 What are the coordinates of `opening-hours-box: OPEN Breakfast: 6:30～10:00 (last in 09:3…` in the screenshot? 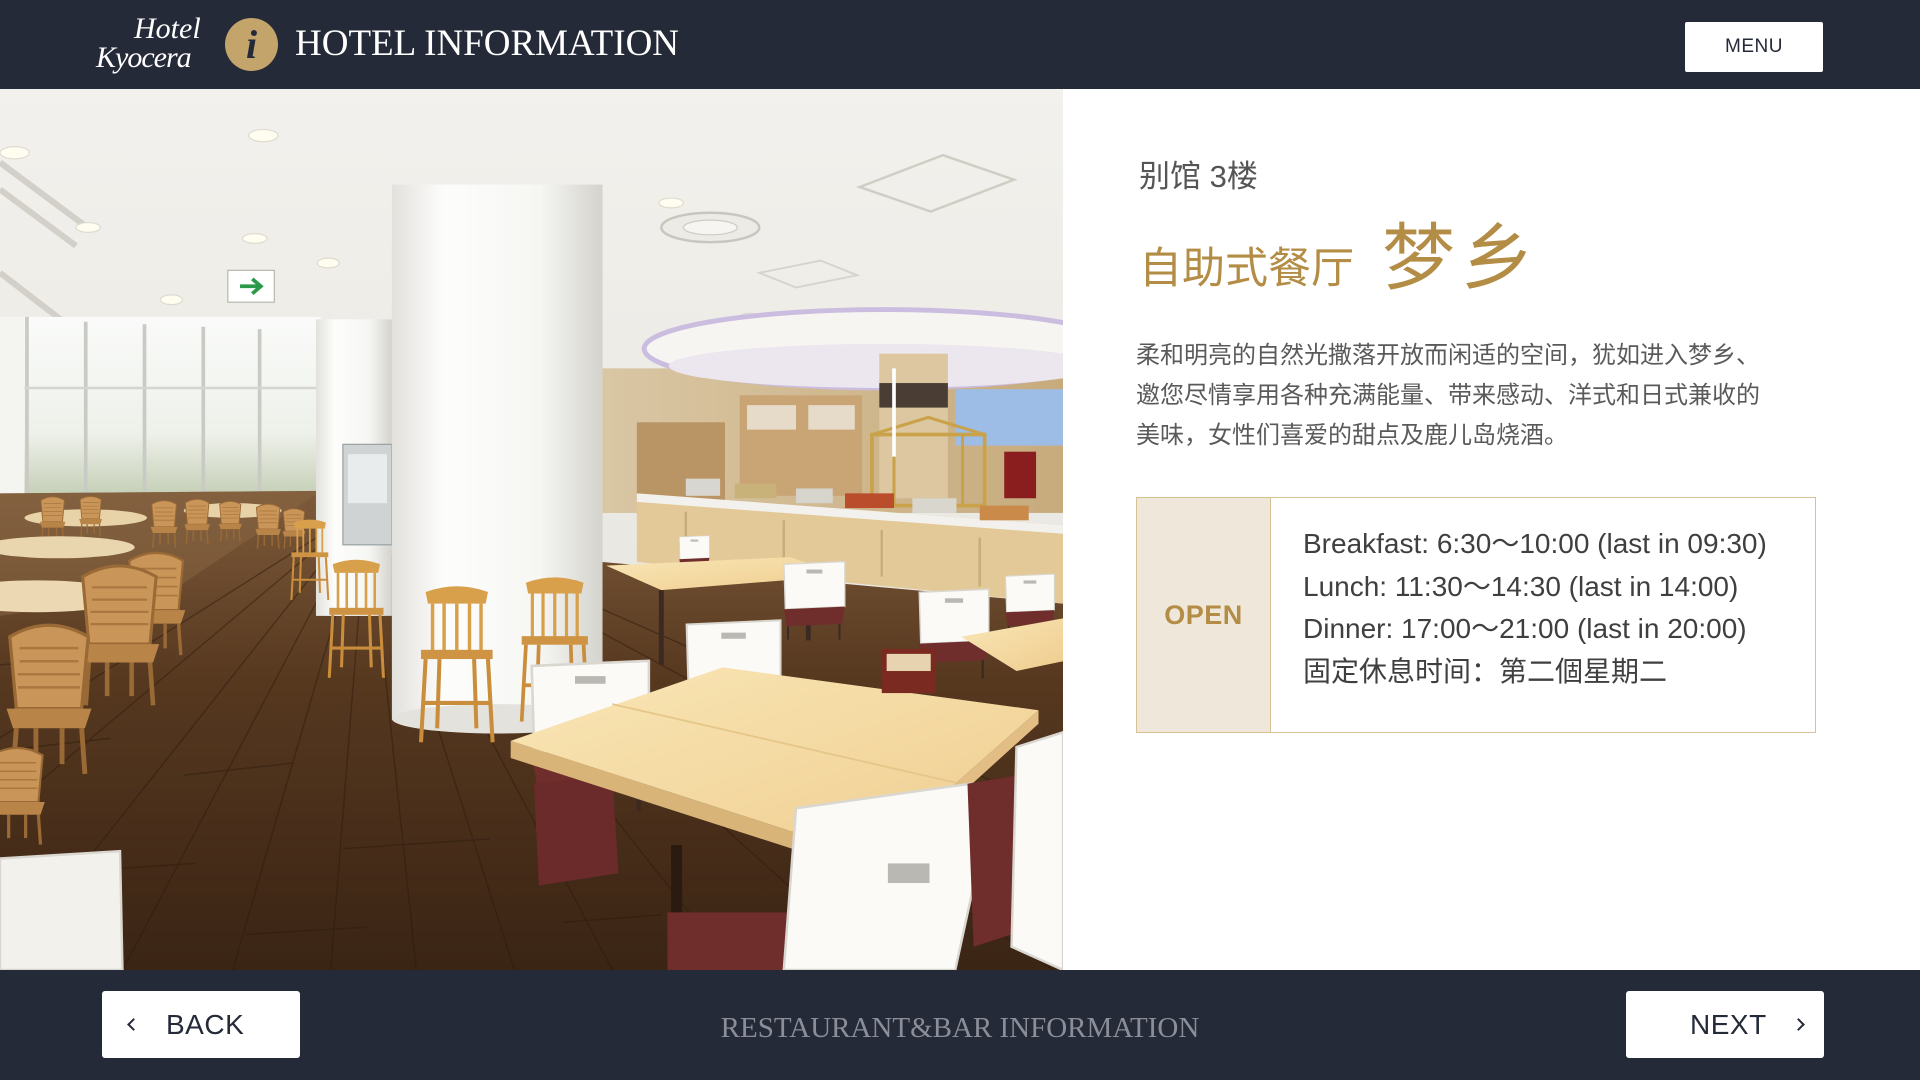 It's located at (1476, 615).